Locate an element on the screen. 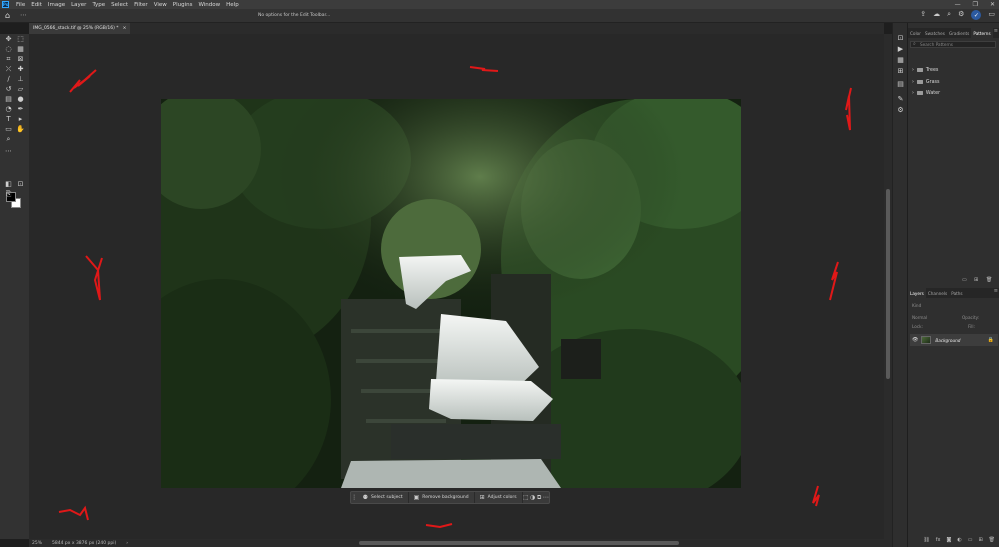 The width and height of the screenshot is (999, 547). select-subject-button: ⚉ Select subject is located at coordinates (383, 497).